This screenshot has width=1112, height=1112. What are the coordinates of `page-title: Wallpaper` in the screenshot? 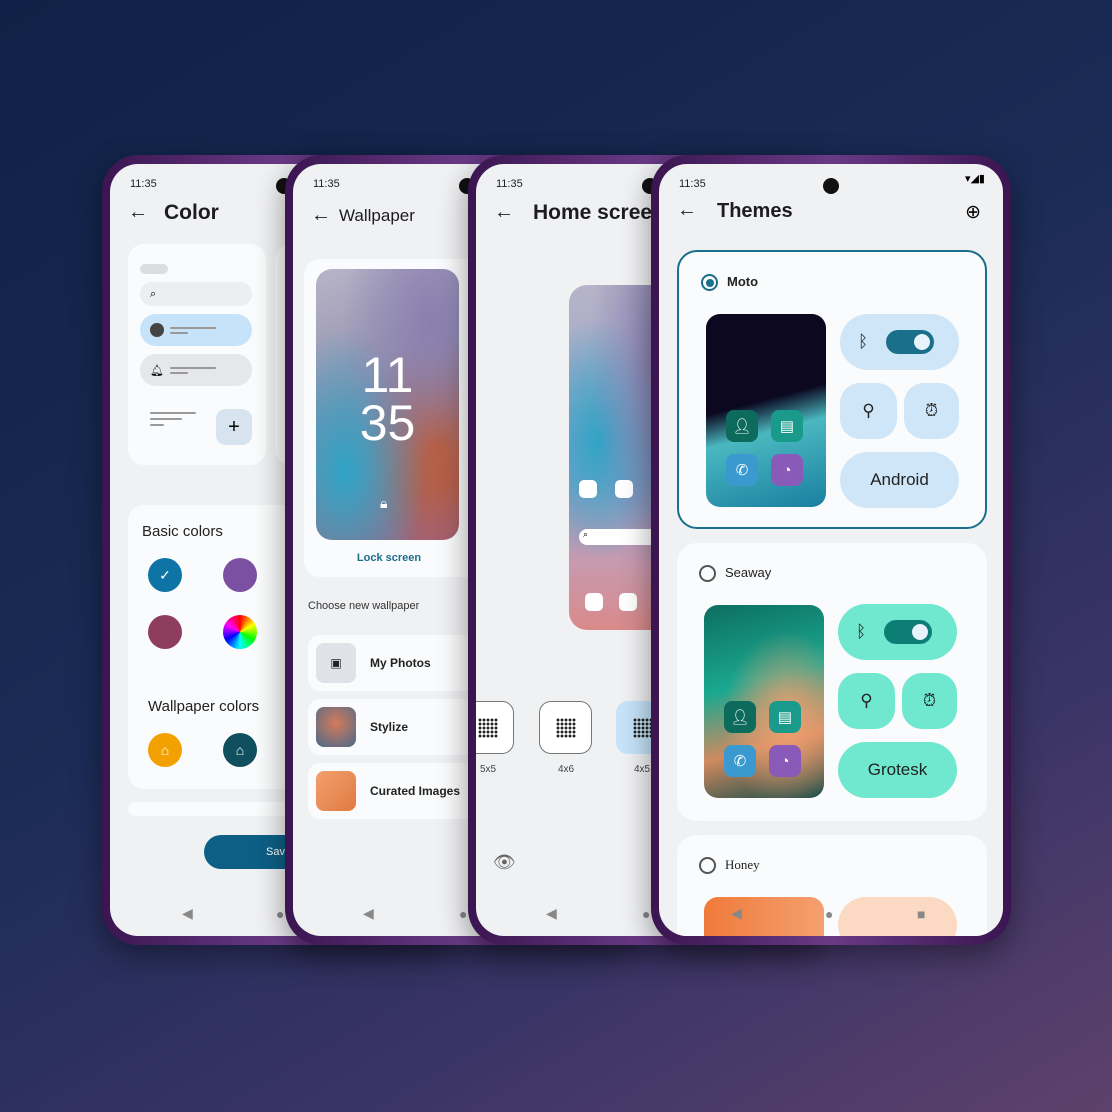 It's located at (377, 215).